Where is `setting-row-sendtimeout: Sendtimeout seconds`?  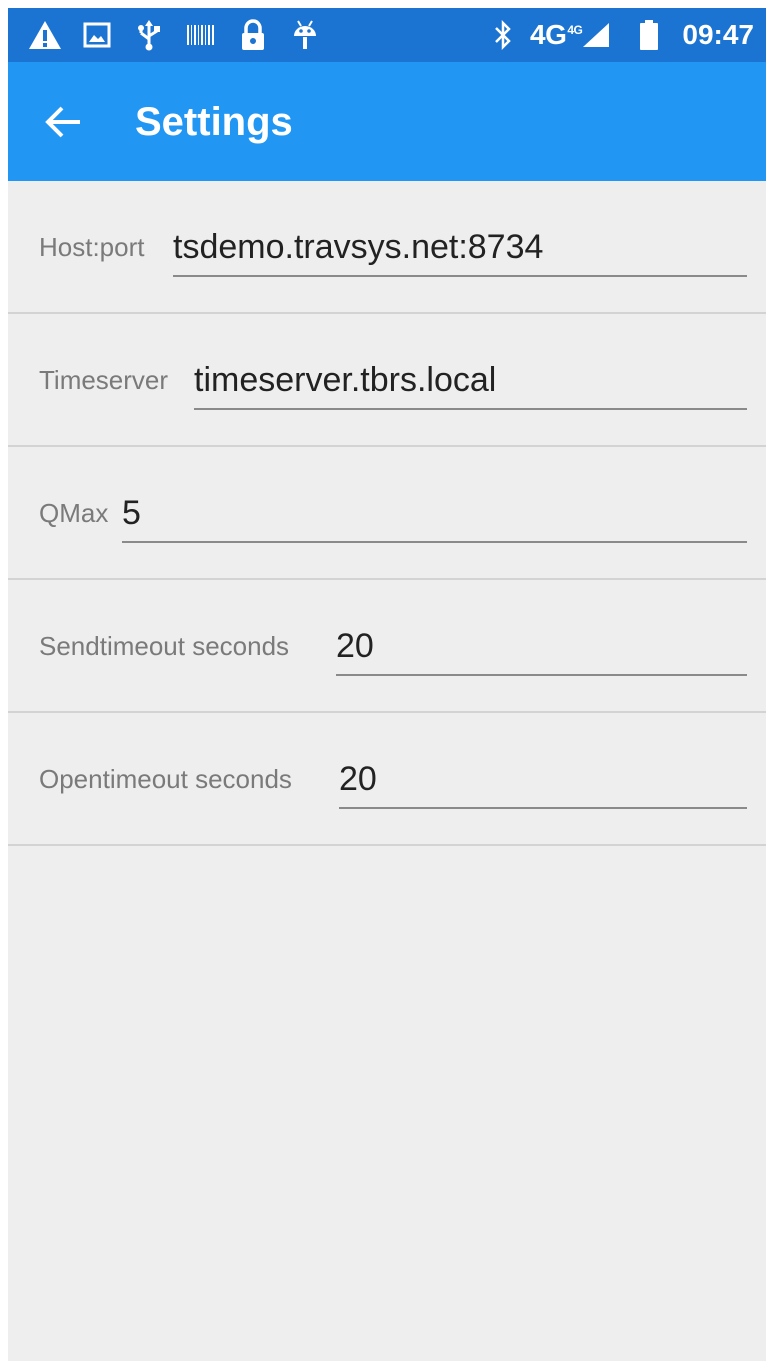
setting-row-sendtimeout: Sendtimeout seconds is located at coordinates (387, 646).